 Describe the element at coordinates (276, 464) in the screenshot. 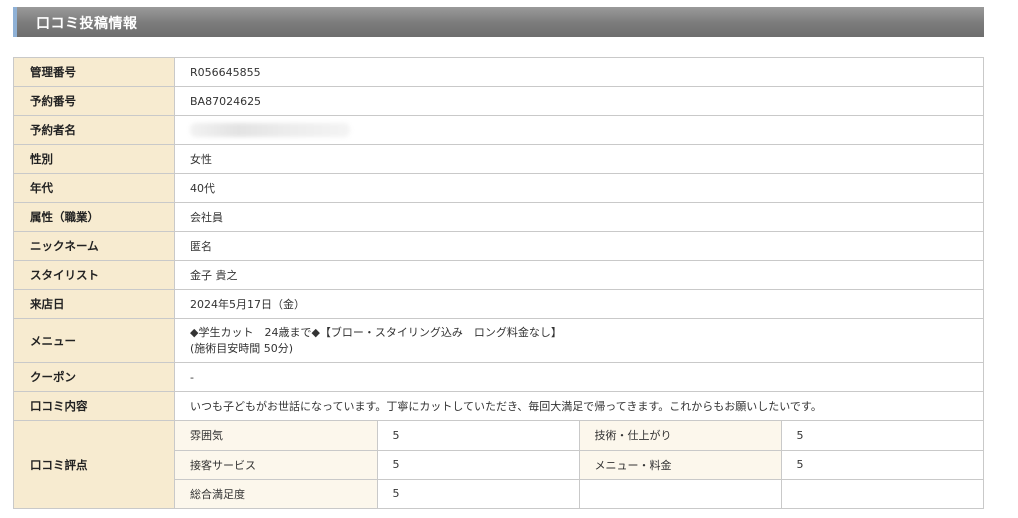

I see `rating-item-label: 接客サービス` at that location.